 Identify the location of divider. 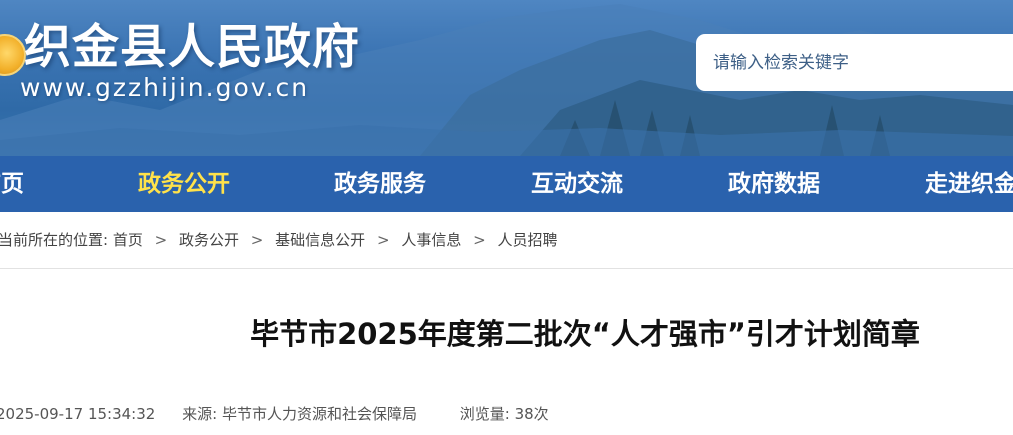
(506, 268).